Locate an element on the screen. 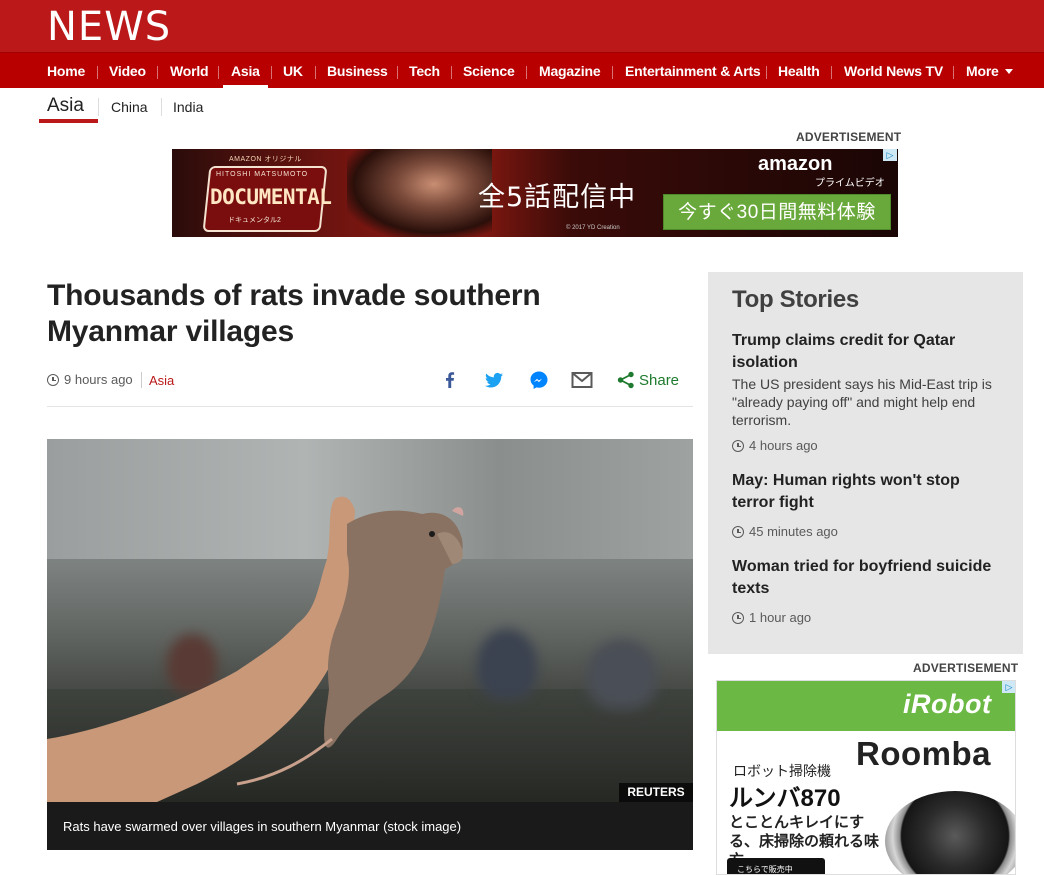 The image size is (1044, 875). nav-asia: Asia is located at coordinates (245, 71).